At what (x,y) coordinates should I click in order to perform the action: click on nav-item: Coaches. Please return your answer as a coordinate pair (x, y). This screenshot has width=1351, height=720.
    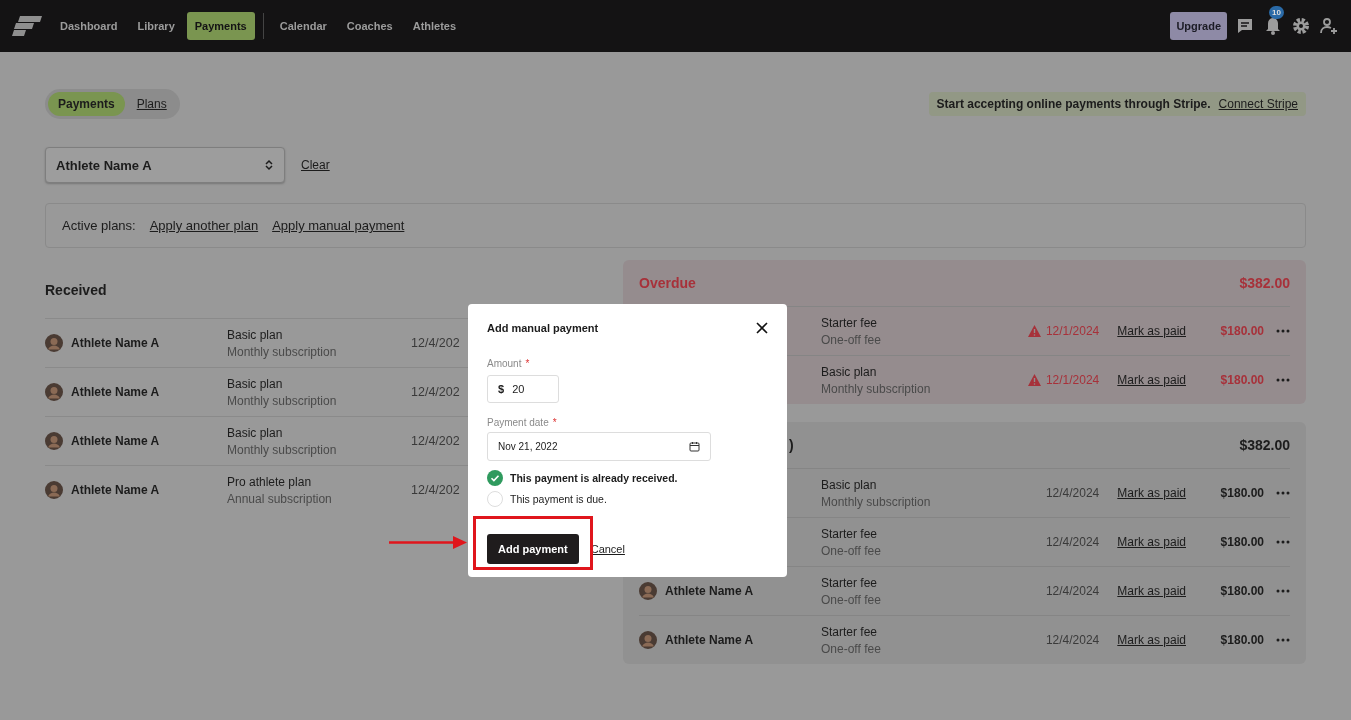
    Looking at the image, I should click on (369, 26).